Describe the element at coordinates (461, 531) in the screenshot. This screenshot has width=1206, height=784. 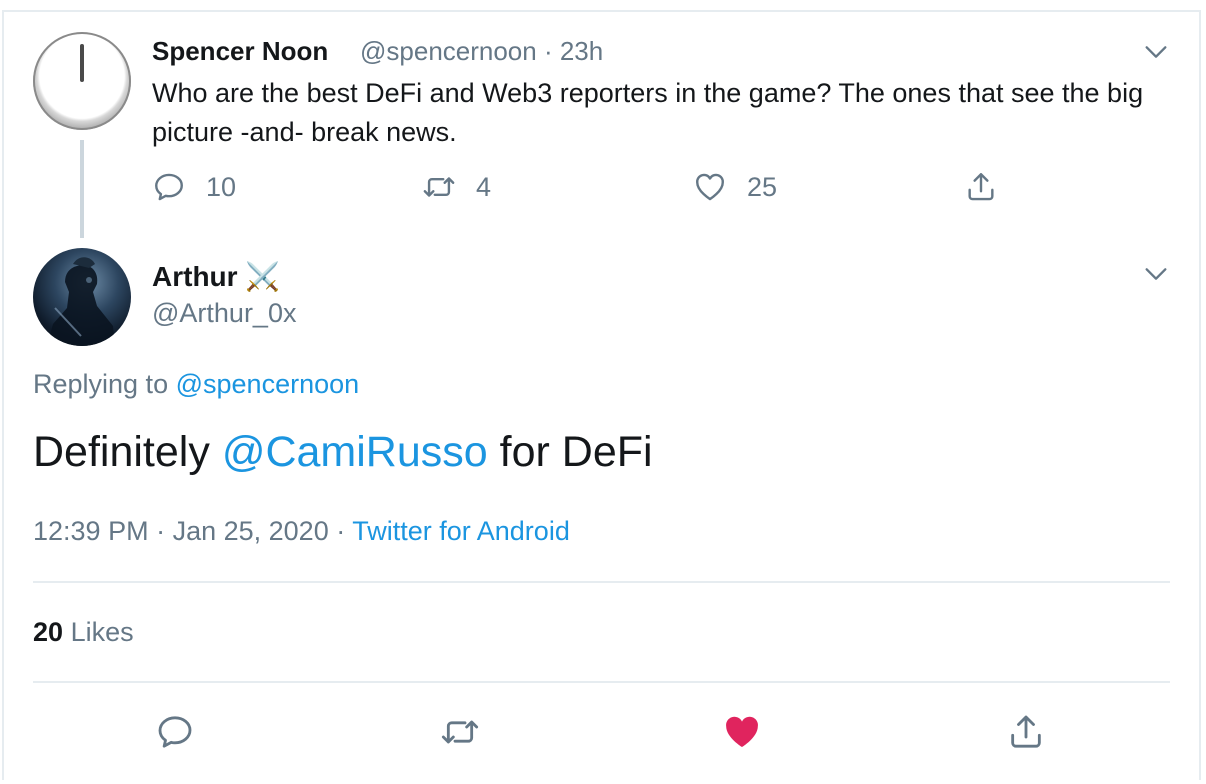
I see `tweet-source-link: Twitter for Android` at that location.